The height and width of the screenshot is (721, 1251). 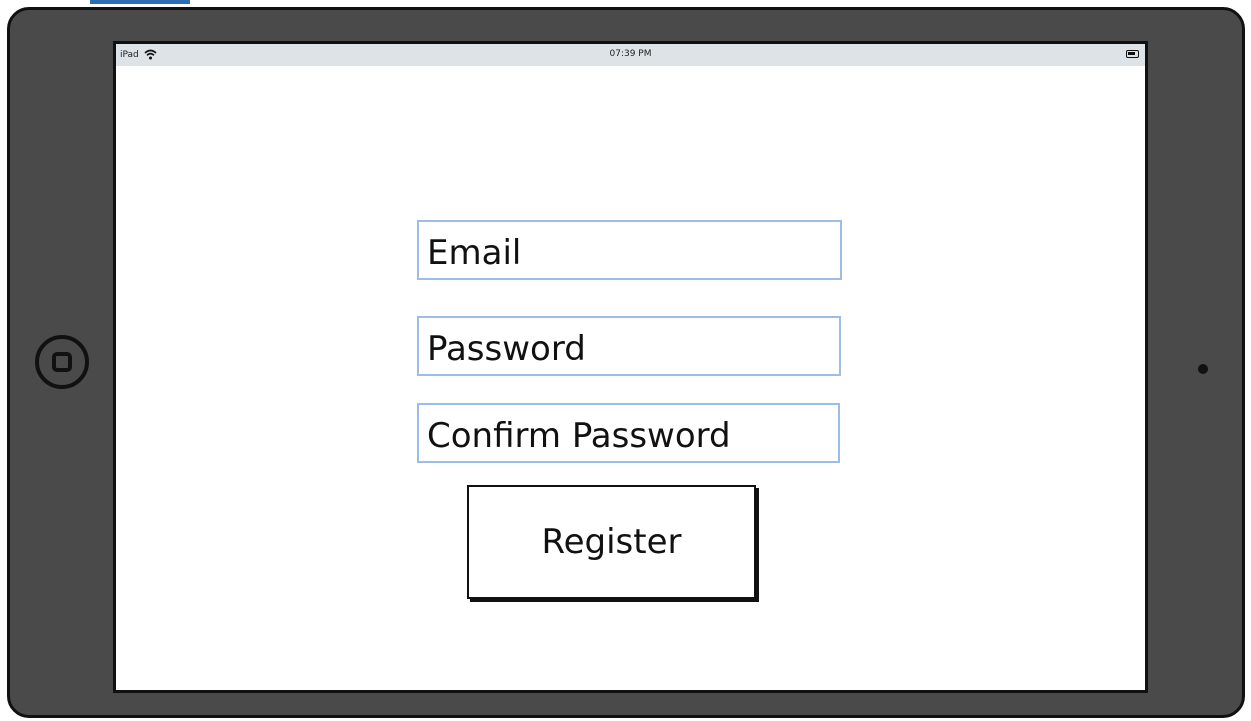 I want to click on status-time: 07:39 PM, so click(x=630, y=54).